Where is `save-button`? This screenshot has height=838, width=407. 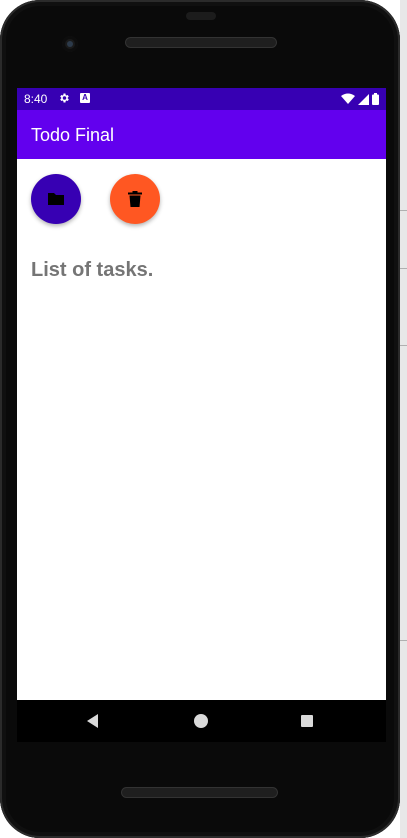 save-button is located at coordinates (56, 199).